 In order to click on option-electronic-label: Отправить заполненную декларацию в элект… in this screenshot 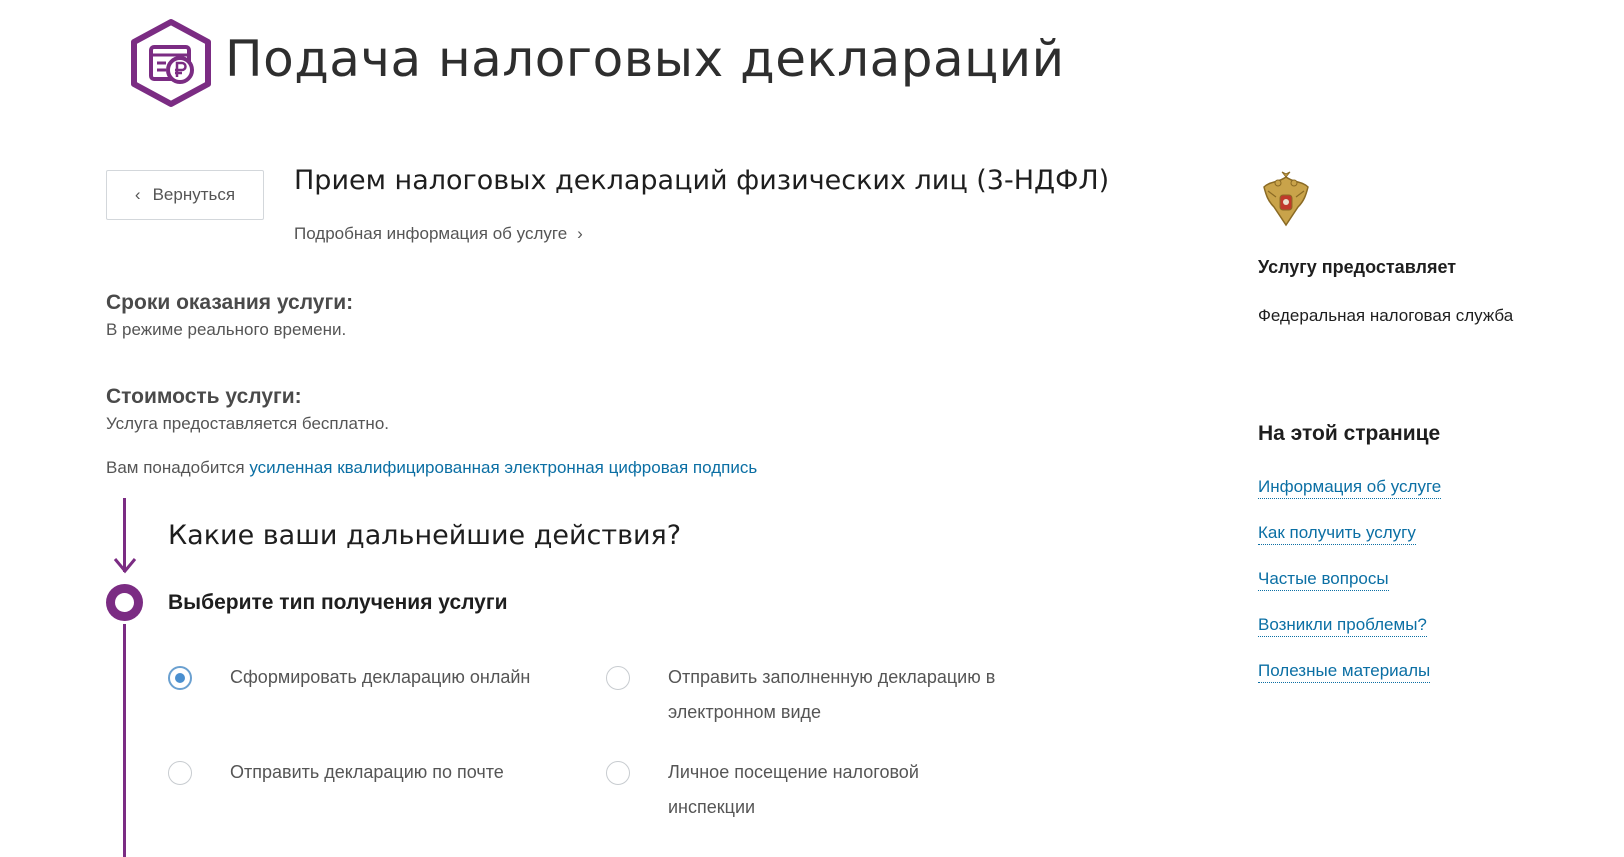, I will do `click(848, 695)`.